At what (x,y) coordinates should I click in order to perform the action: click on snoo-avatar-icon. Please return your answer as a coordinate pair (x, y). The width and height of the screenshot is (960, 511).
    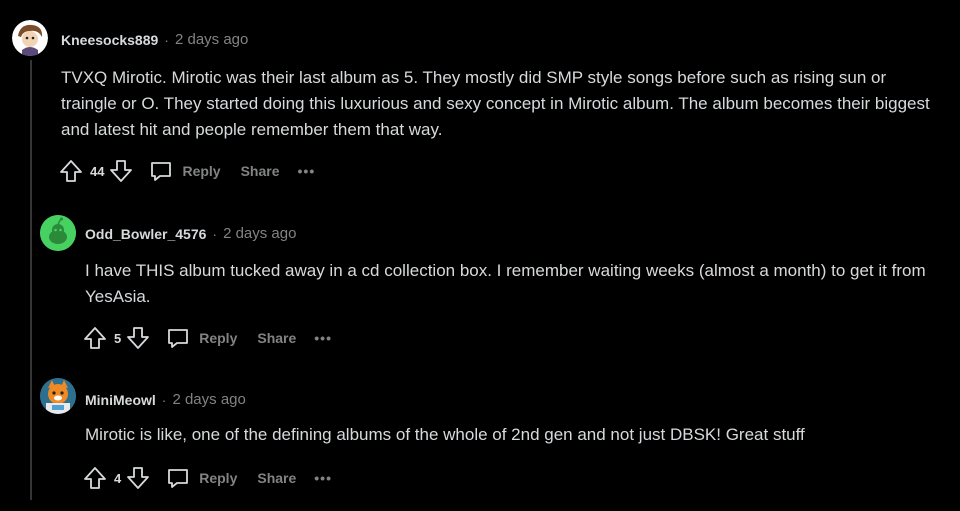
    Looking at the image, I should click on (58, 233).